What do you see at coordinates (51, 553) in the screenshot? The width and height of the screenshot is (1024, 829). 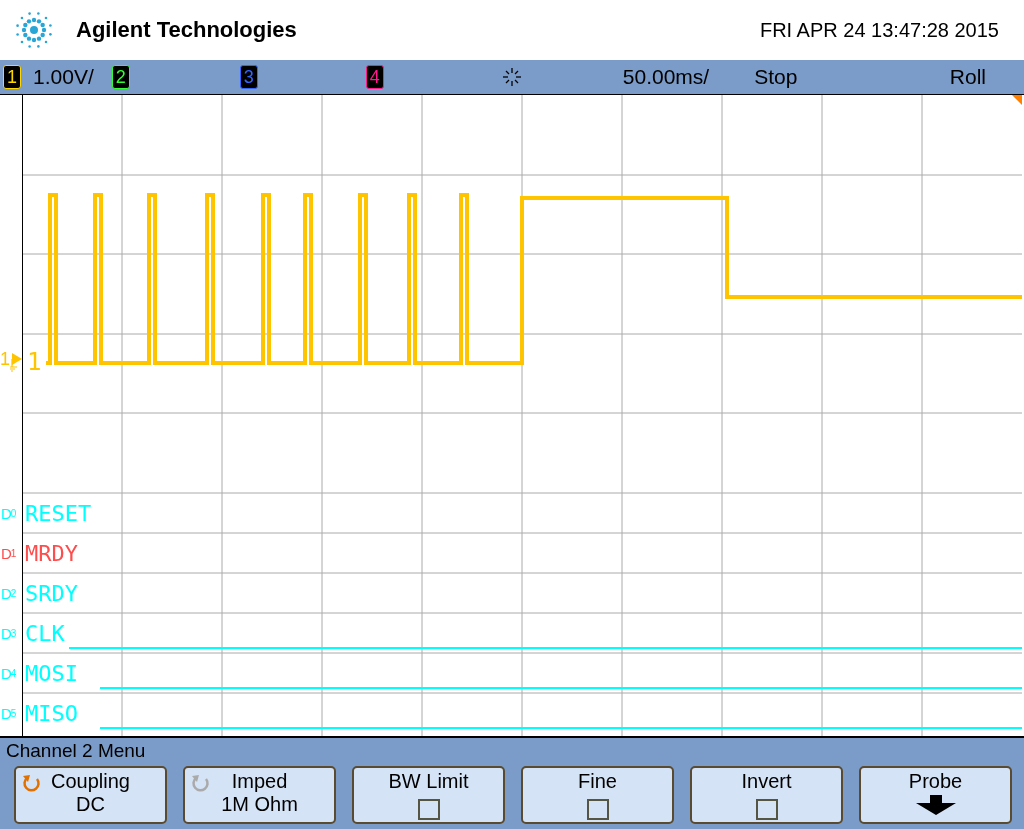 I see `digital-channel-label: MRDY` at bounding box center [51, 553].